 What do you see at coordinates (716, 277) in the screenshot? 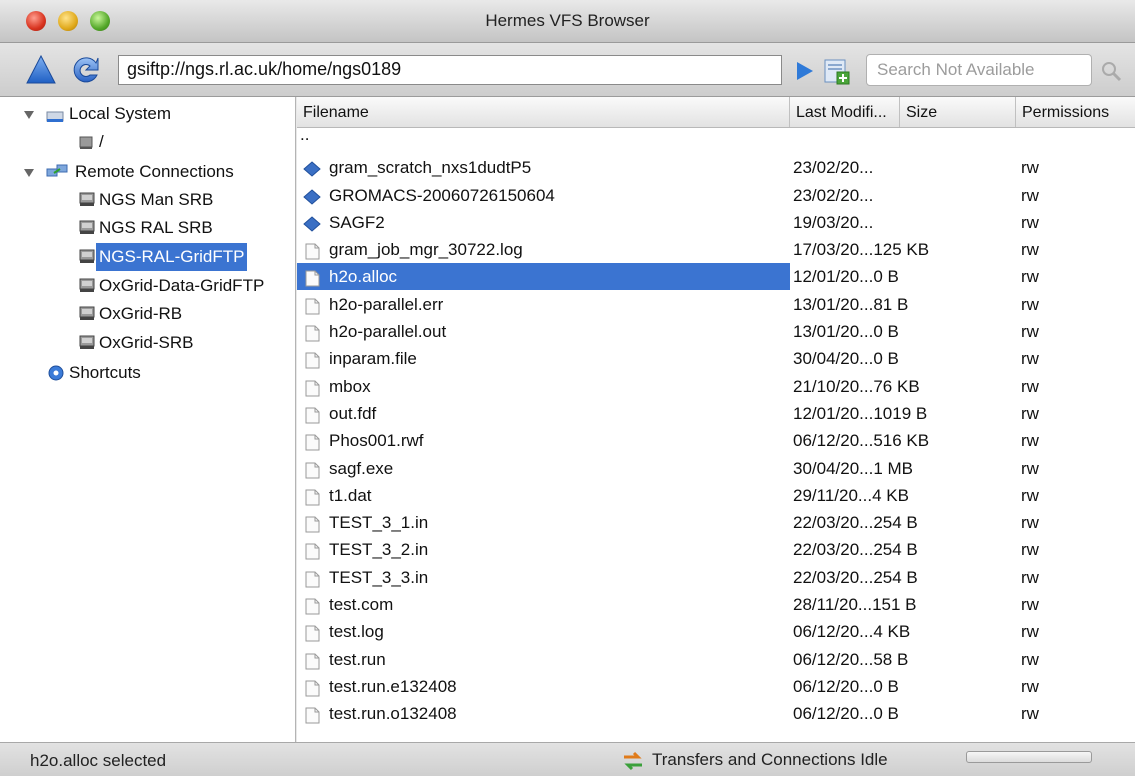
I see `table-row: h2o.alloc 12/01/20...0 B rw` at bounding box center [716, 277].